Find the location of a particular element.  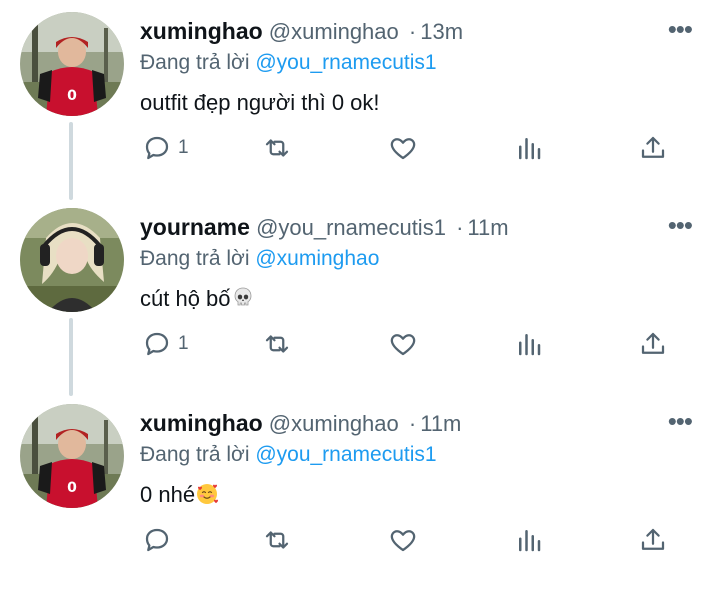

tweet-text-container: cút hộ bố is located at coordinates (197, 299).